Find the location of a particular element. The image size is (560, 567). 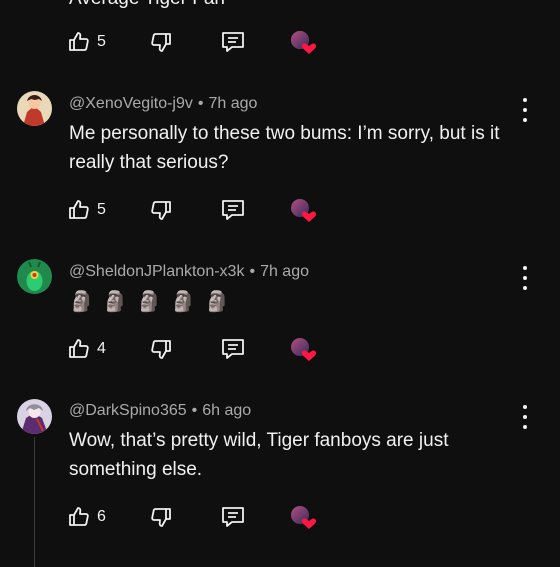

author-handle: @XenoVegito-j9v is located at coordinates (131, 103).